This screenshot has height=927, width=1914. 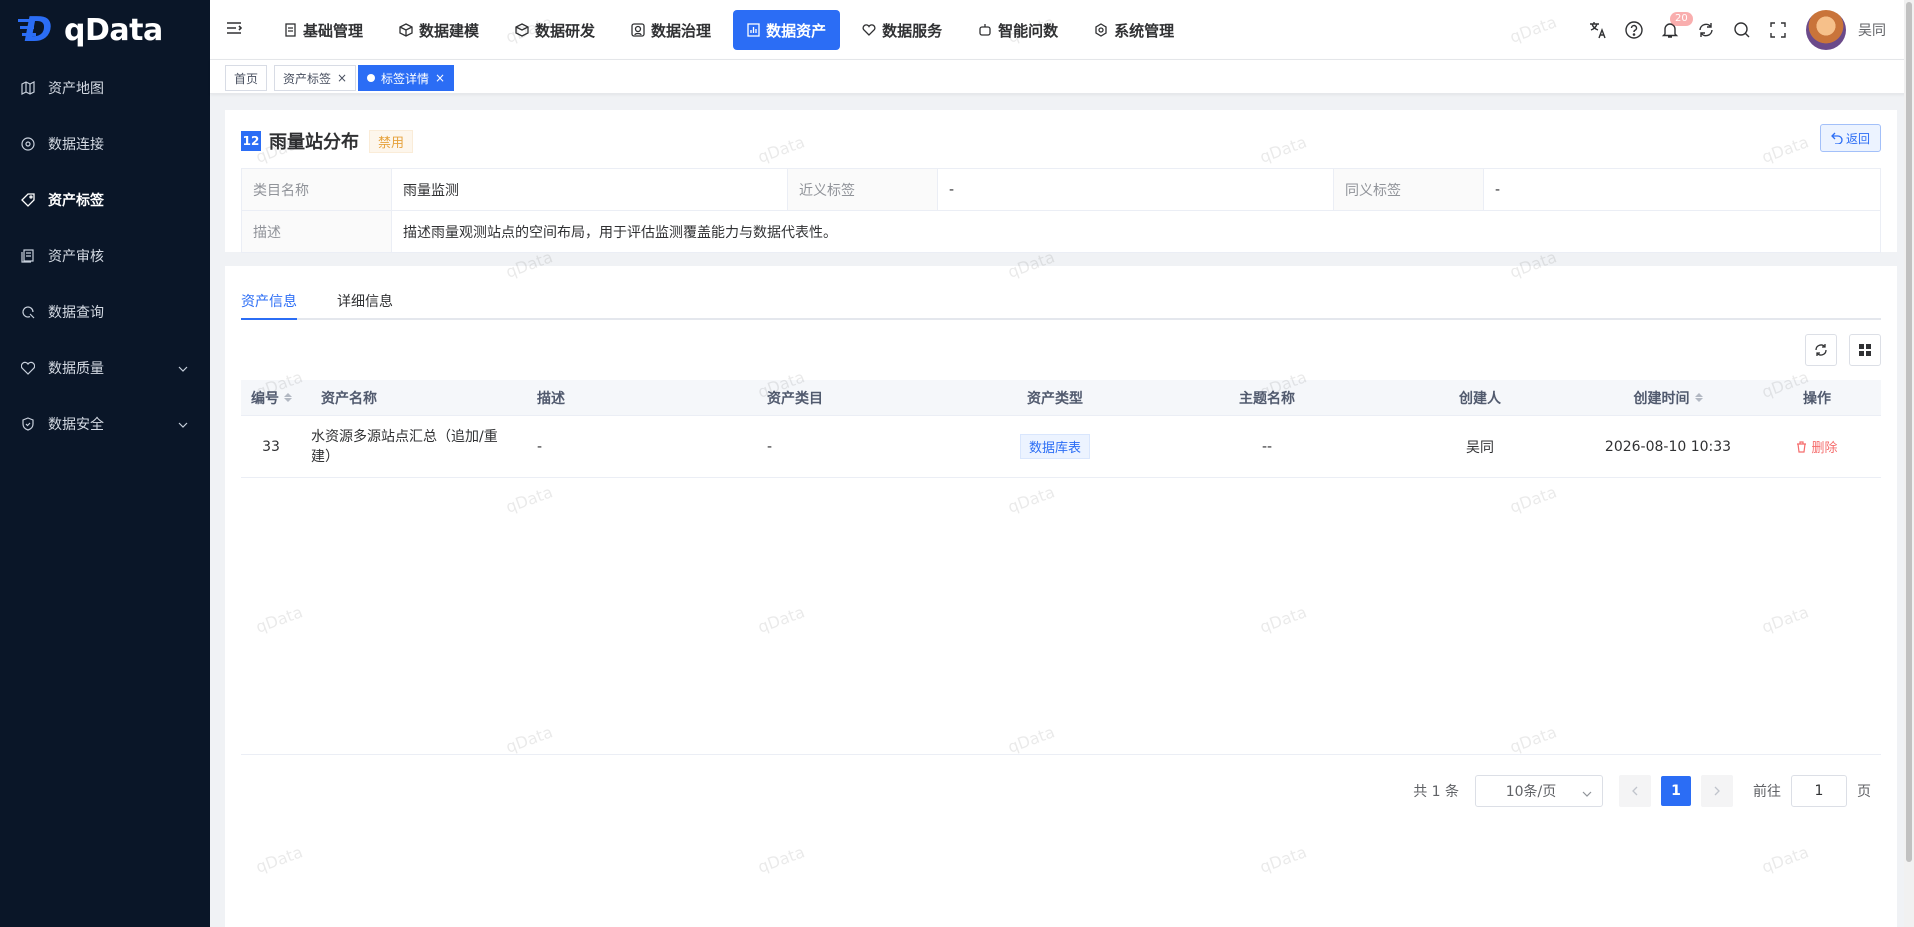 What do you see at coordinates (404, 446) in the screenshot?
I see `cell-asset-name: 水资源多源站点汇总（追加/重建）` at bounding box center [404, 446].